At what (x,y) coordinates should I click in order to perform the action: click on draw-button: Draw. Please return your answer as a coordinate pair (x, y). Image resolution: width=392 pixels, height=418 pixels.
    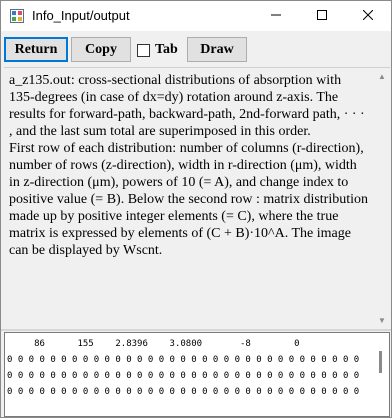
    Looking at the image, I should click on (217, 49).